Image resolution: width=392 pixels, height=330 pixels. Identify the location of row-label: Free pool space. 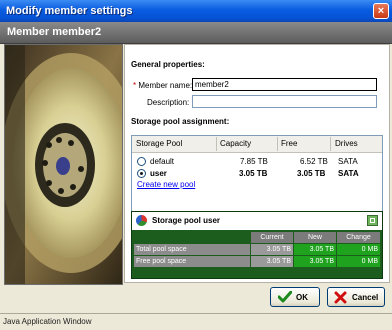
(192, 261).